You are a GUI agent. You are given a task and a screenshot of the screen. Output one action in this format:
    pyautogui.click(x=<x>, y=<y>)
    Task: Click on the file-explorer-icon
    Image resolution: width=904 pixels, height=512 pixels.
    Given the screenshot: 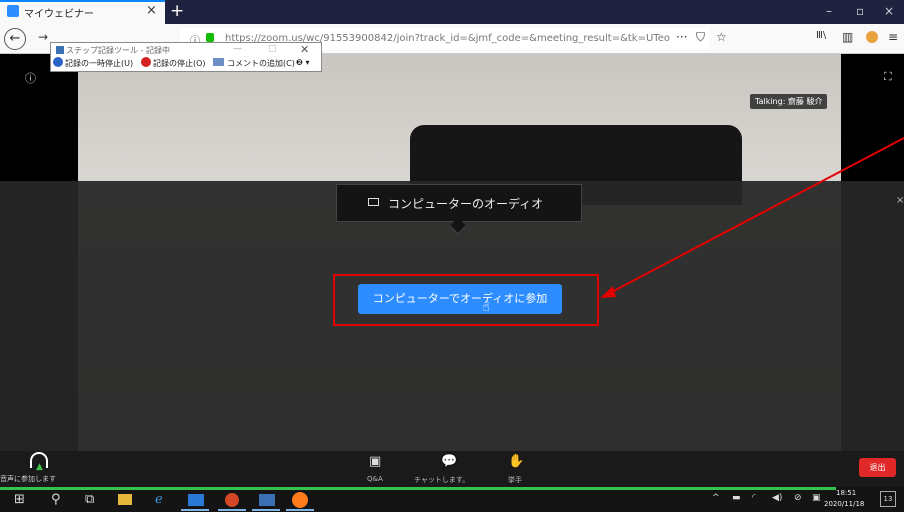 What is the action you would take?
    pyautogui.click(x=125, y=499)
    